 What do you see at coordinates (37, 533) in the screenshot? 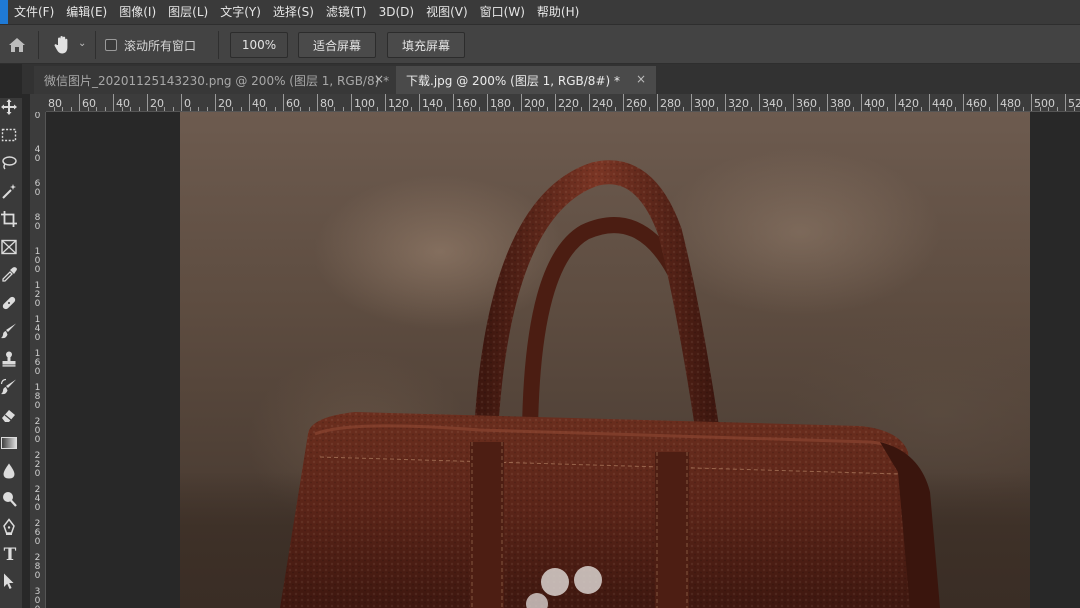
I see `ruler-tick-label: 2 6 0` at bounding box center [37, 533].